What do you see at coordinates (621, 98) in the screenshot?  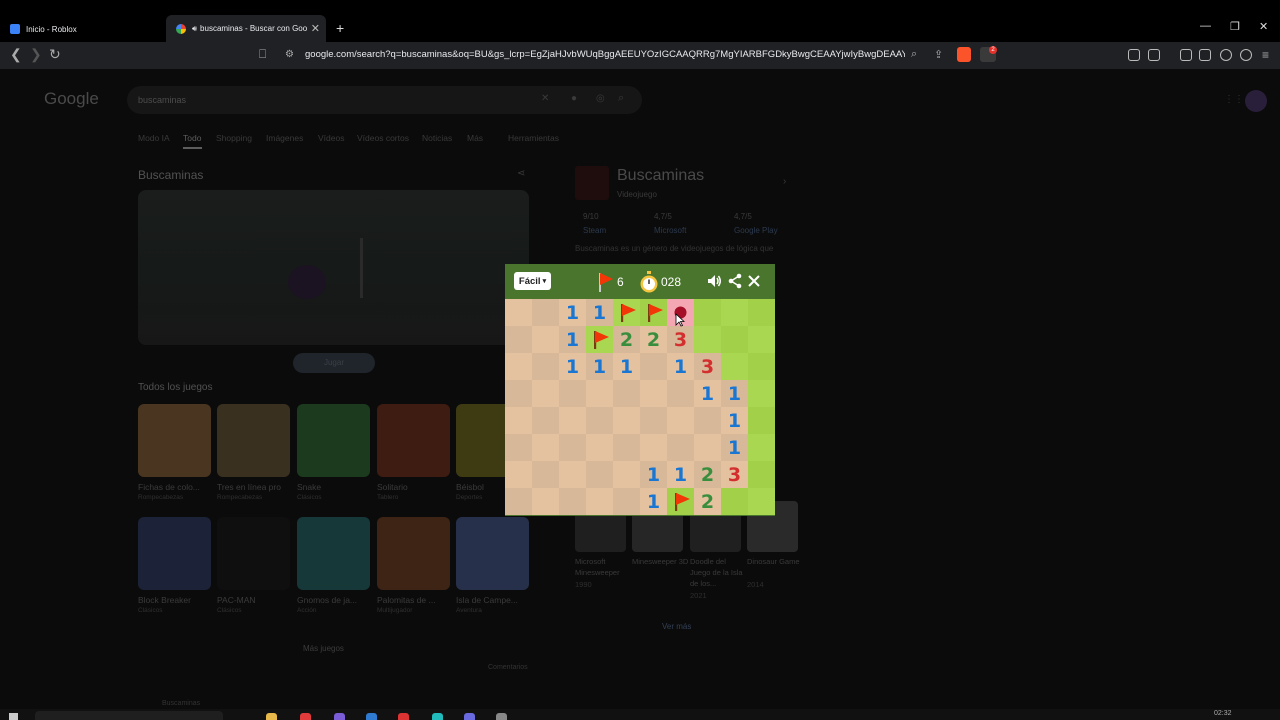 I see `search-icon: ⌕` at bounding box center [621, 98].